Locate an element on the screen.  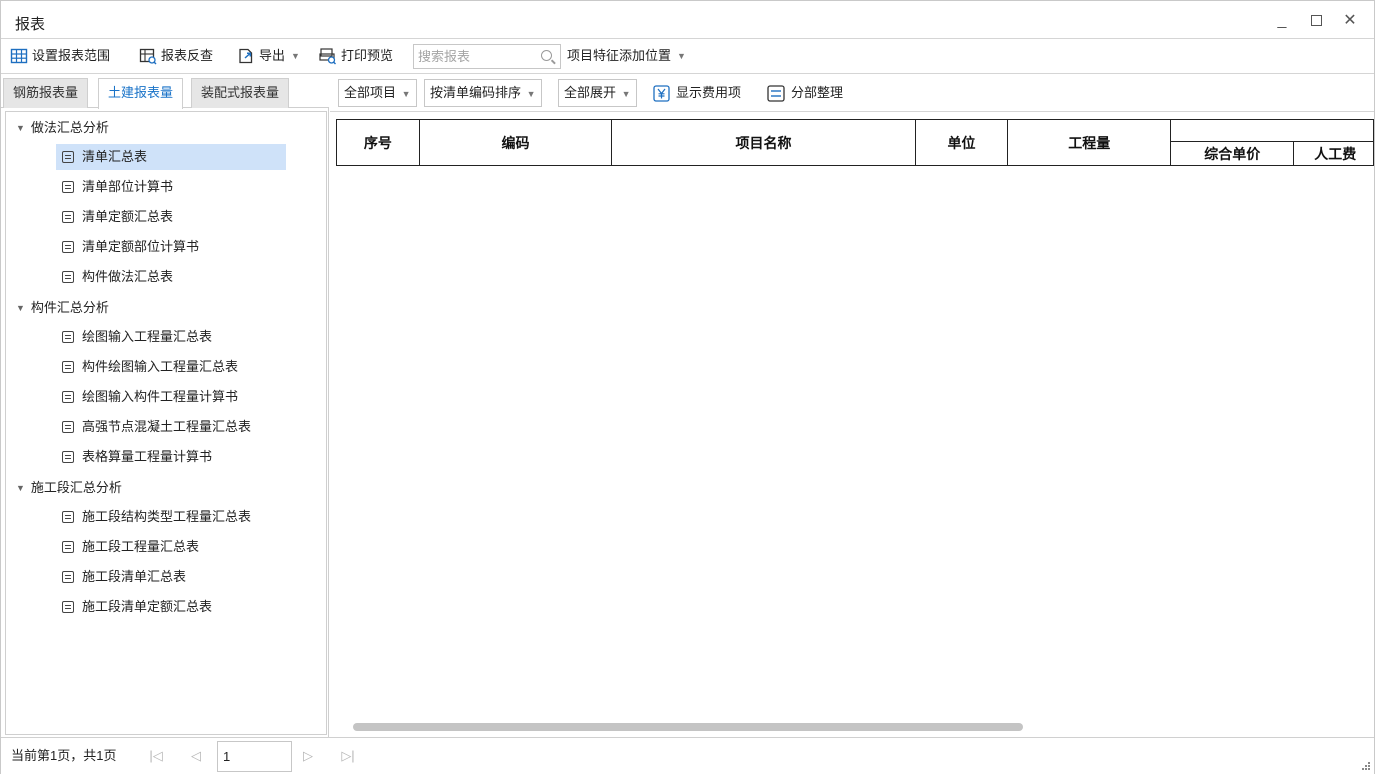
sort-dropdown: 按清单编码排序 ▼ is located at coordinates (483, 93).